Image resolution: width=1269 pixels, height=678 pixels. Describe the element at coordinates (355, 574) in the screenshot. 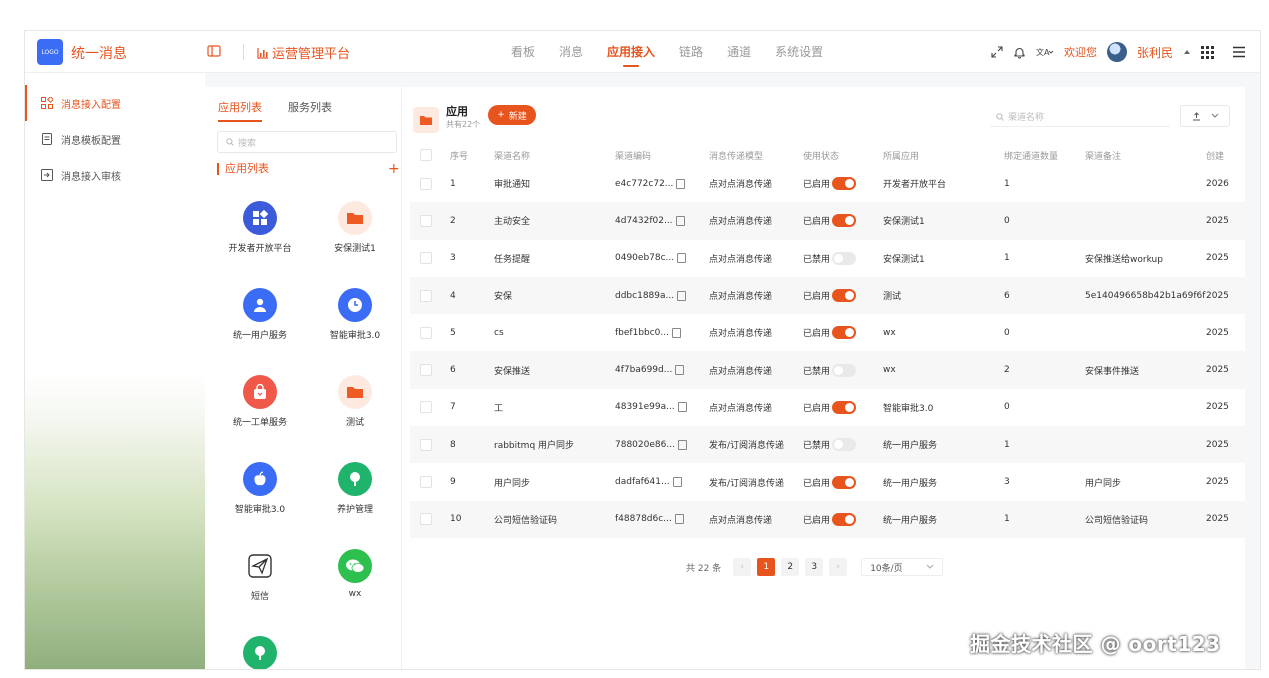

I see `app-tile: wx` at that location.